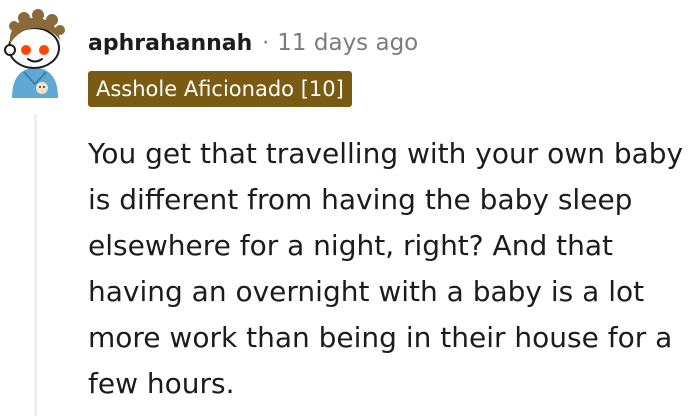  I want to click on comment-header: aphrahannah · 11 days ago, so click(253, 43).